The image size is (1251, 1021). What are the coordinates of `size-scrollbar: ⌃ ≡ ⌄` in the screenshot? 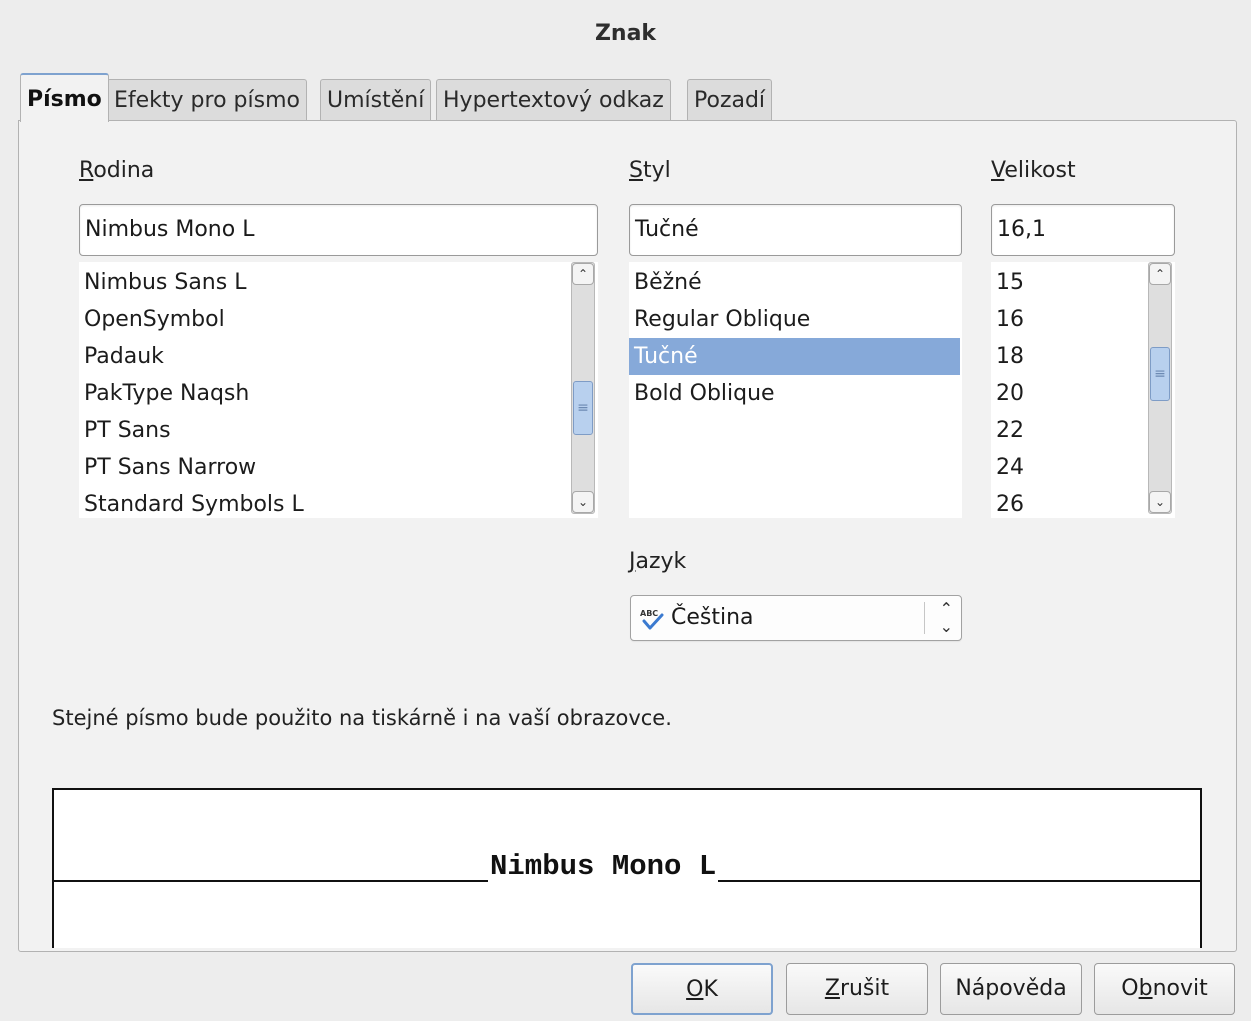 It's located at (1160, 388).